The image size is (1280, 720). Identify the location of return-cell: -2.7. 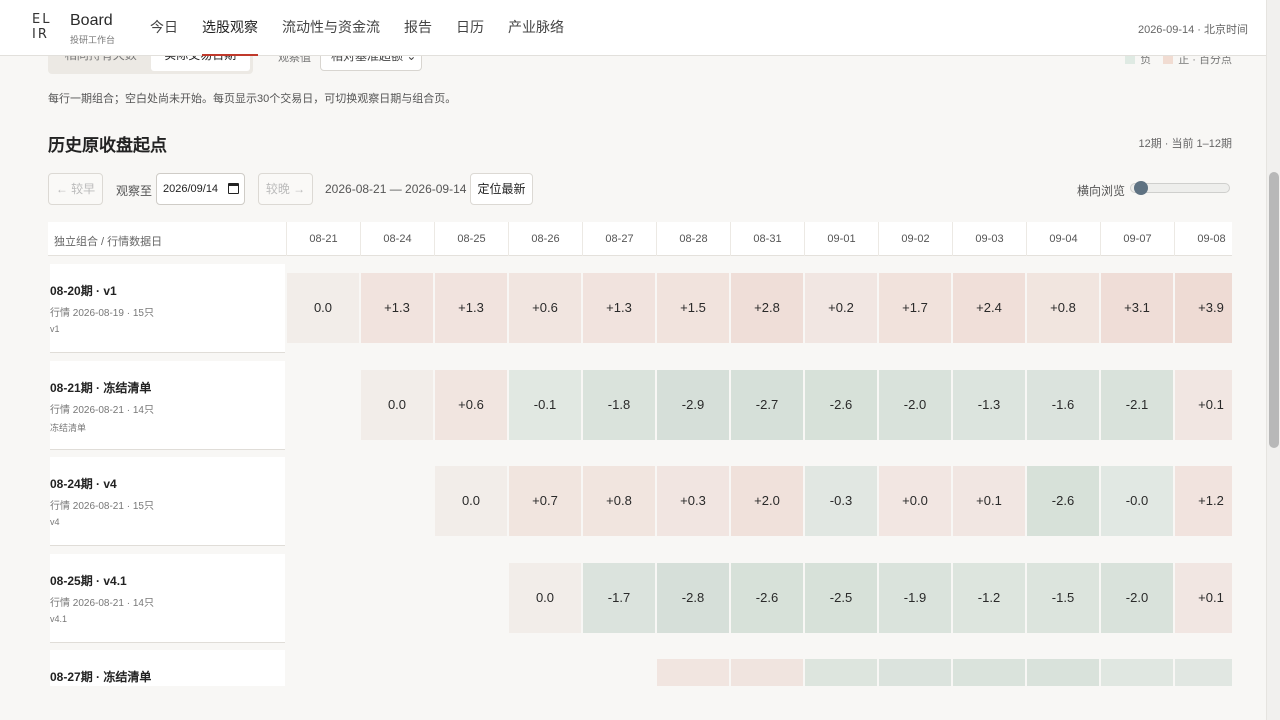
(767, 404).